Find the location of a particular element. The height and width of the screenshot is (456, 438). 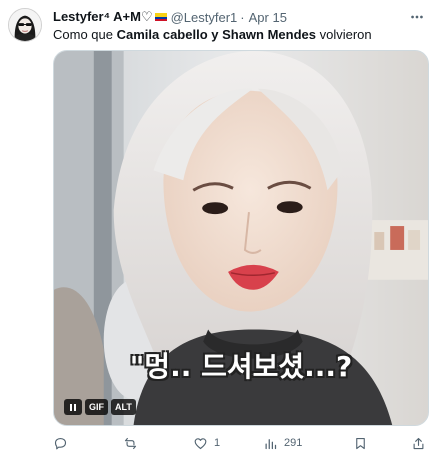

share-button is located at coordinates (418, 443).